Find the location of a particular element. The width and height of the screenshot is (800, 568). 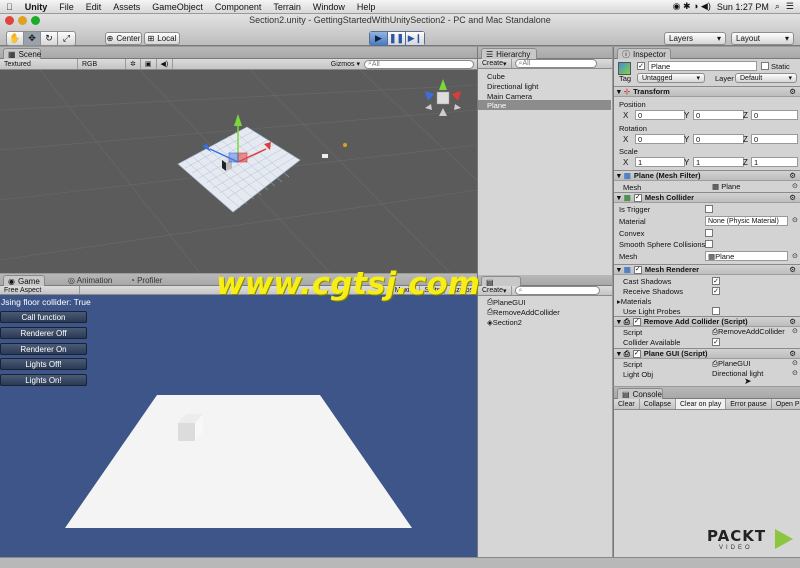

lights-on-button: Lights On! is located at coordinates (43, 380).